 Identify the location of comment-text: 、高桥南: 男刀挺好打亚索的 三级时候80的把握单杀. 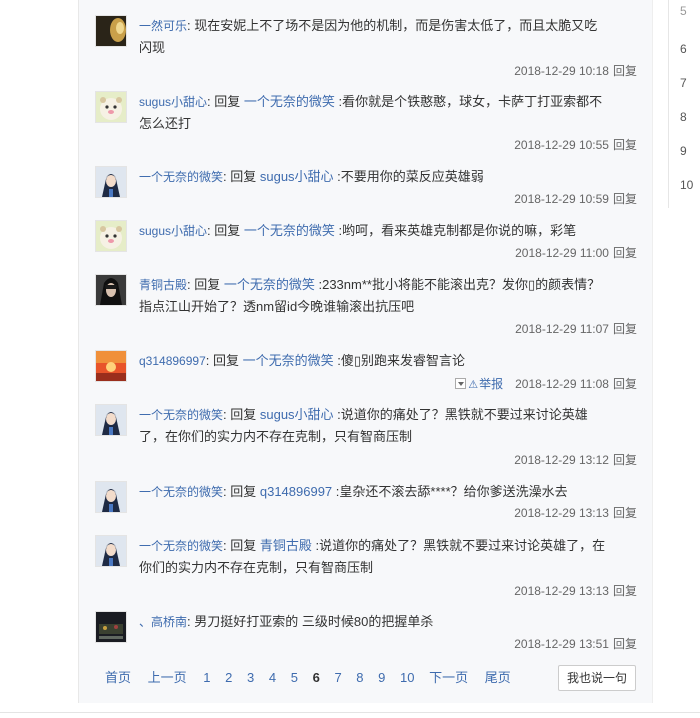
(387, 622).